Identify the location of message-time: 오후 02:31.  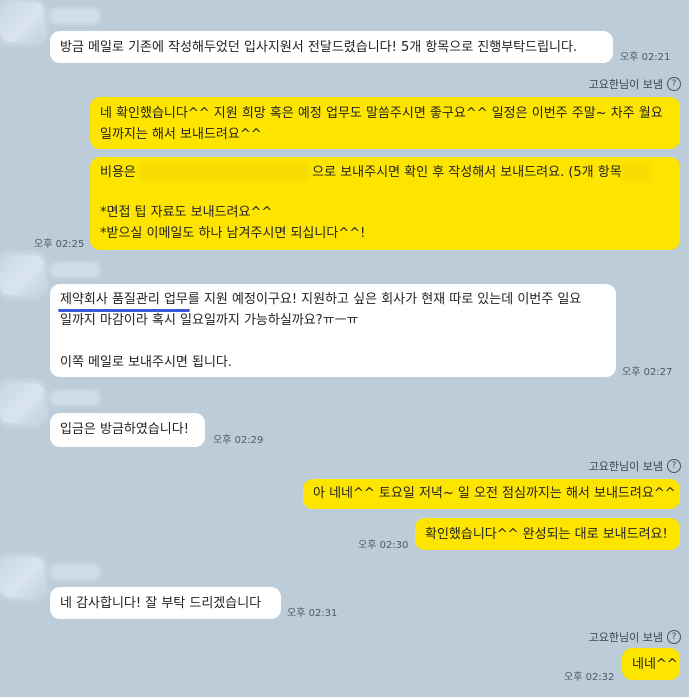
(312, 613).